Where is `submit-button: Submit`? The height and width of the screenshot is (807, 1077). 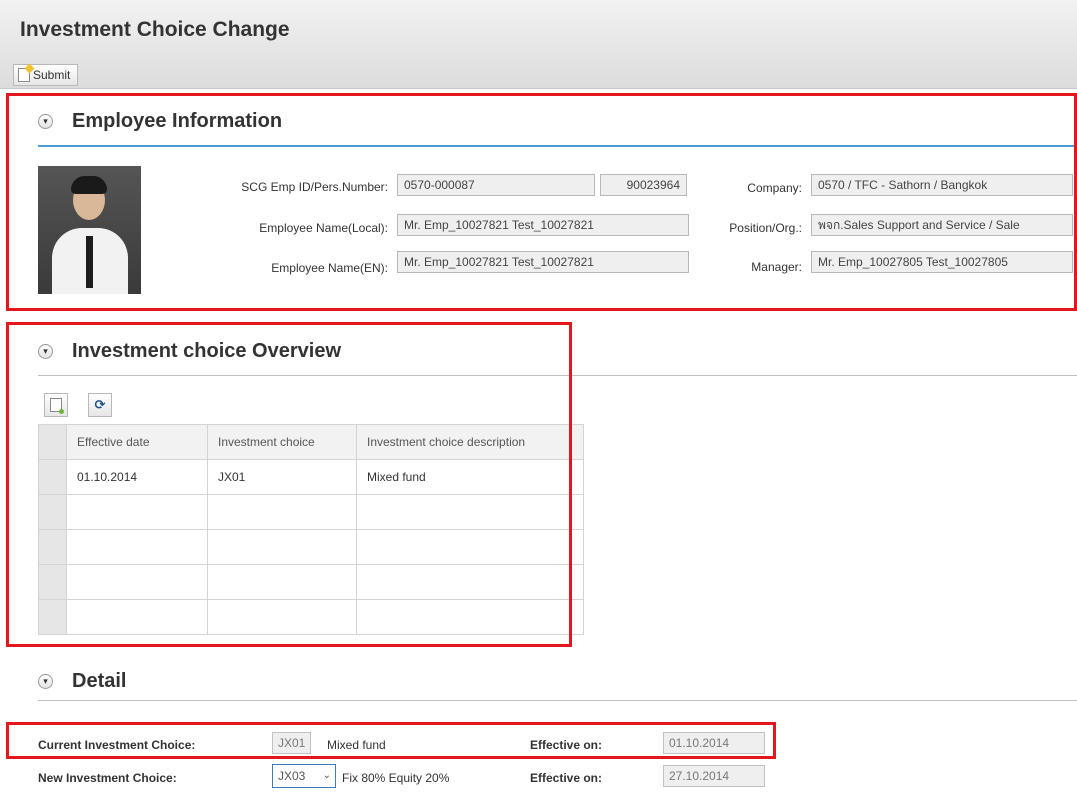 submit-button: Submit is located at coordinates (46, 75).